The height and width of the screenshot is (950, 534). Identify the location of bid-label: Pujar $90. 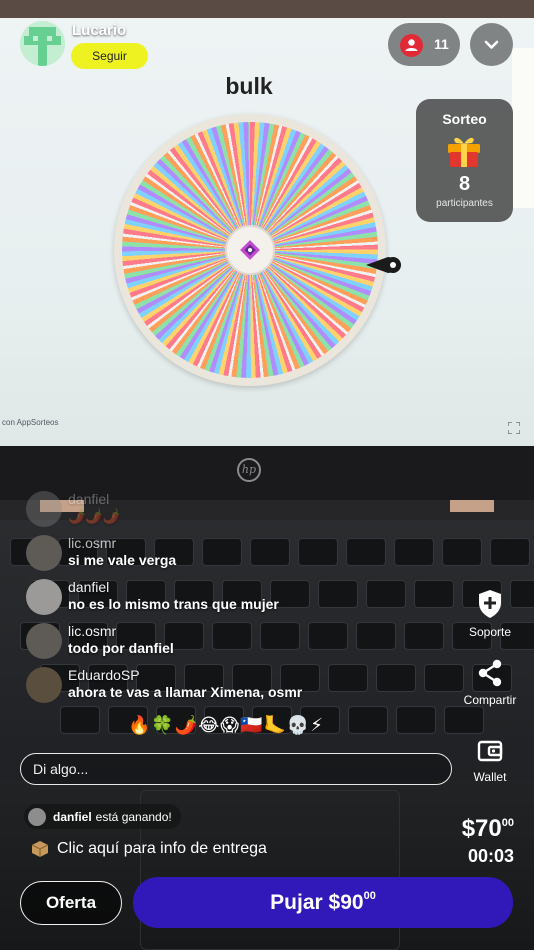
(317, 902).